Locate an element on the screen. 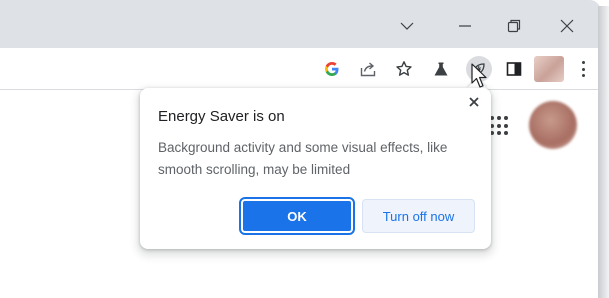  menu-dots-icon is located at coordinates (583, 69).